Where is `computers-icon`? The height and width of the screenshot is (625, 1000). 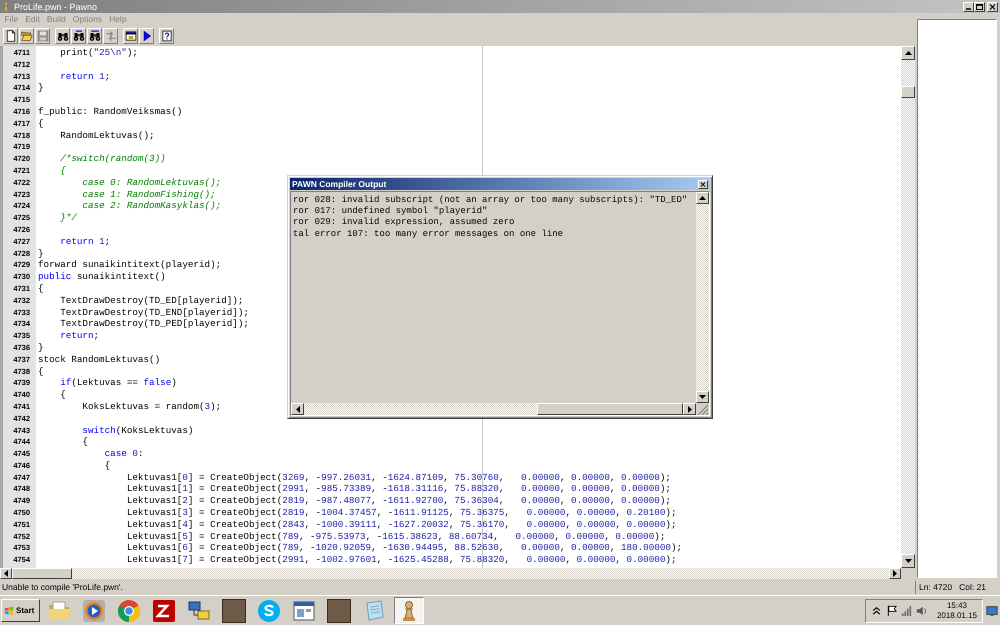
computers-icon is located at coordinates (199, 610).